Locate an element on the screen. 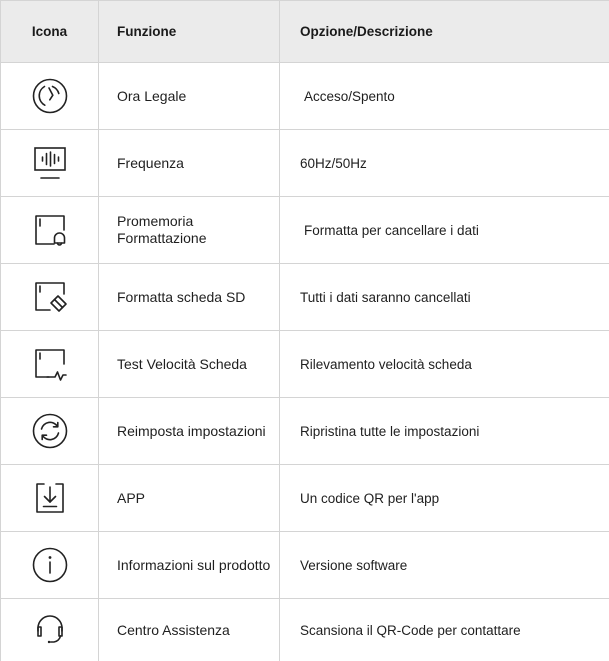 This screenshot has width=609, height=661. function-label: Ora Legale is located at coordinates (189, 96).